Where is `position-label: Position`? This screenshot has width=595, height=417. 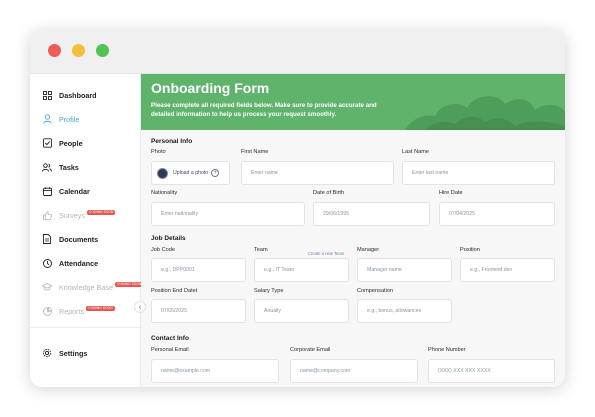
position-label: Position is located at coordinates (470, 250).